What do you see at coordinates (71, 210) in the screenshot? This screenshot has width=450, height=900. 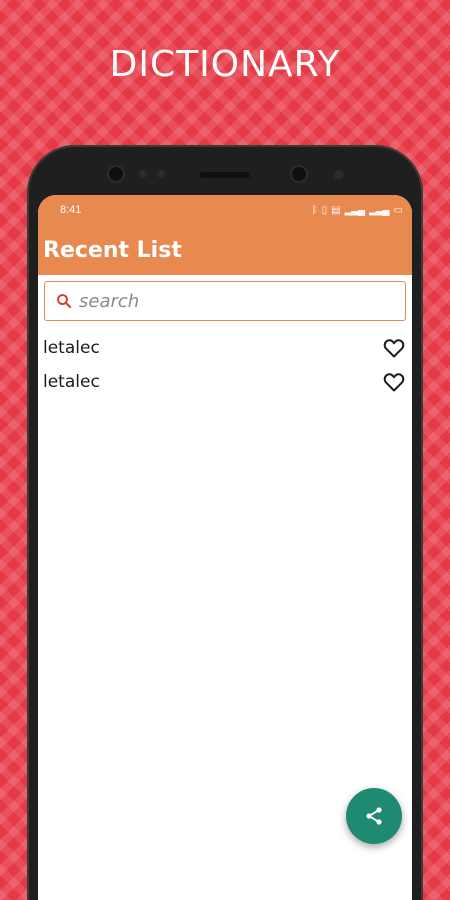 I see `status-time: 8:41` at bounding box center [71, 210].